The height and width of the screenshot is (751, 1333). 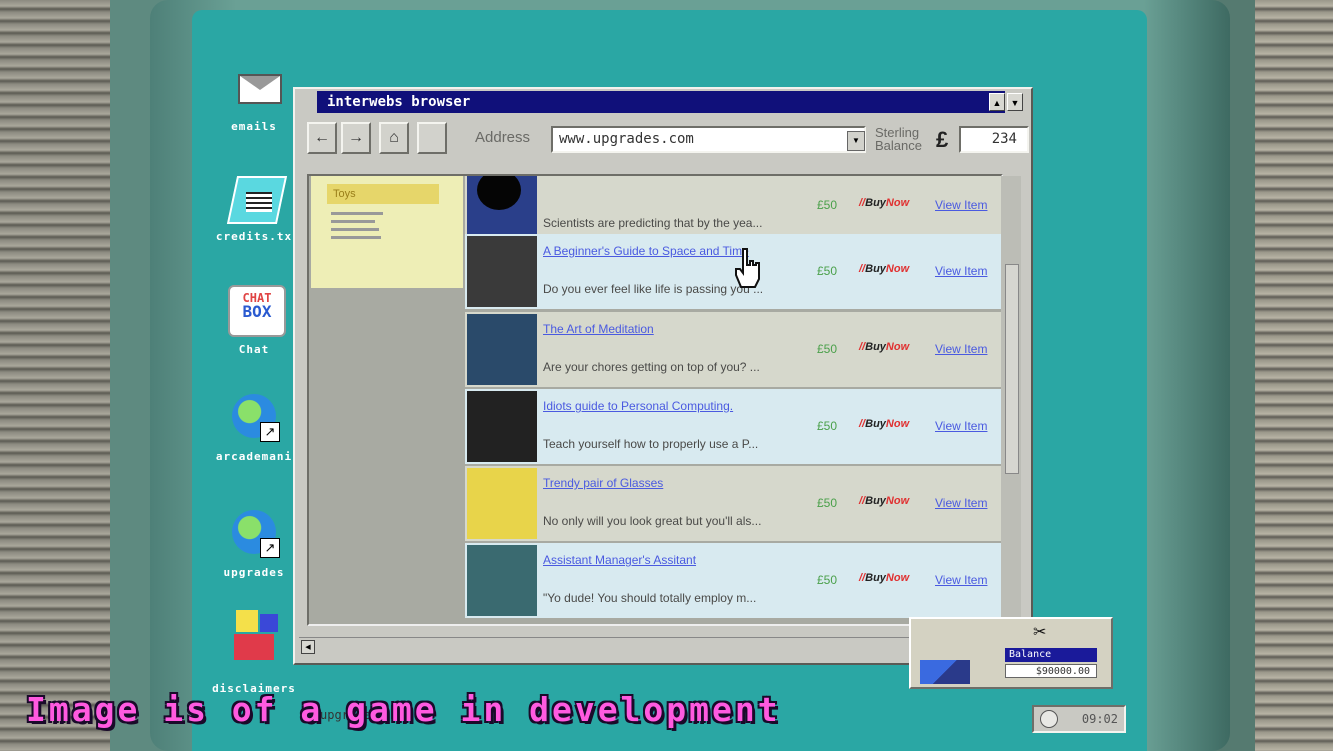 What do you see at coordinates (1051, 671) in the screenshot?
I see `widget-balance-value: $90000.00` at bounding box center [1051, 671].